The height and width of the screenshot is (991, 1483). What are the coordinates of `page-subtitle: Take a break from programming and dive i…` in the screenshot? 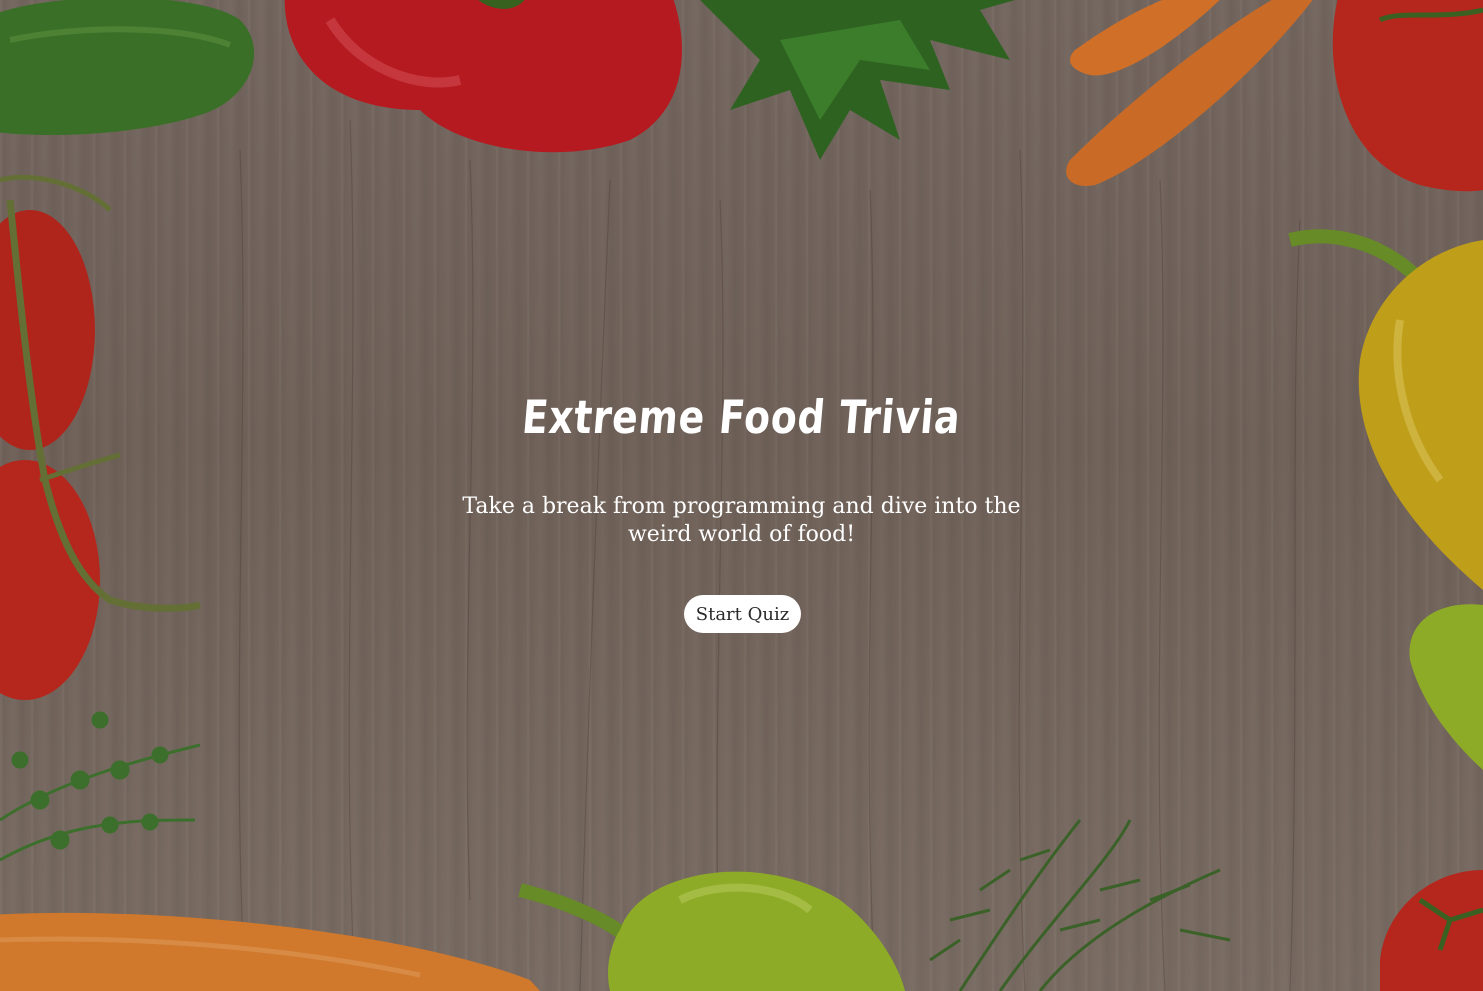 It's located at (741, 521).